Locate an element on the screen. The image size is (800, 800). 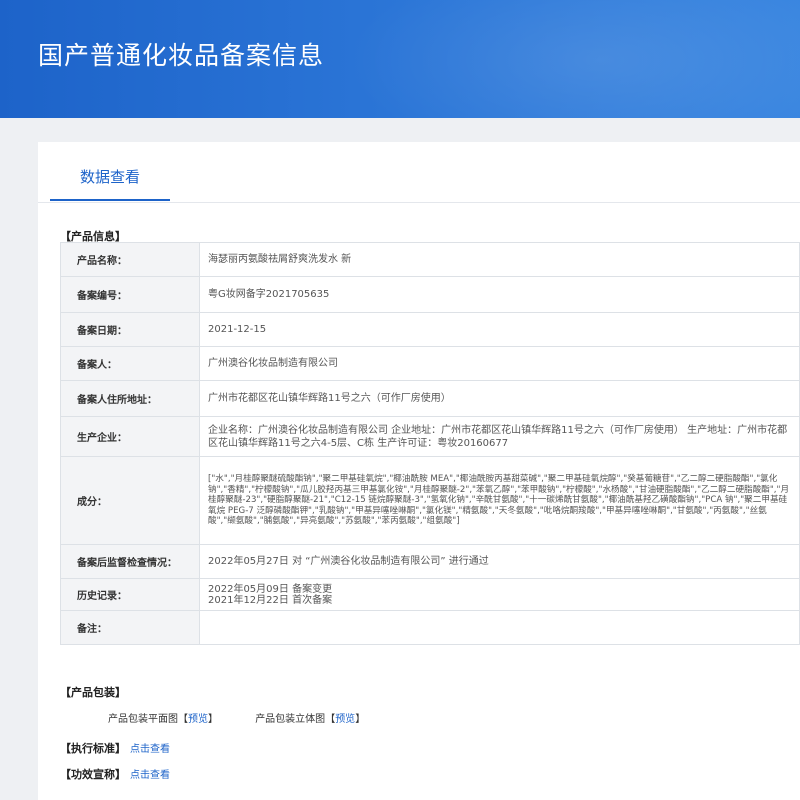
row-record-date: 备案日期： 2021-12-15 is located at coordinates (430, 329).